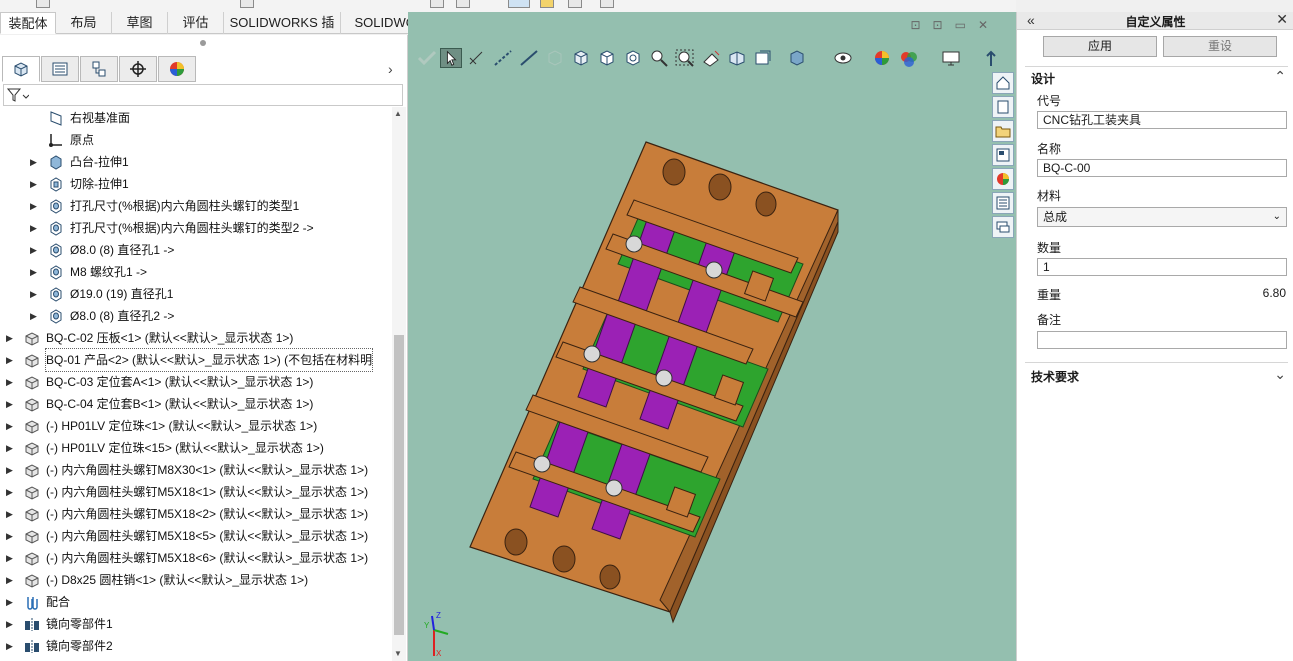  Describe the element at coordinates (100, 118) in the screenshot. I see `tree-item-label: 右视基准面` at that location.